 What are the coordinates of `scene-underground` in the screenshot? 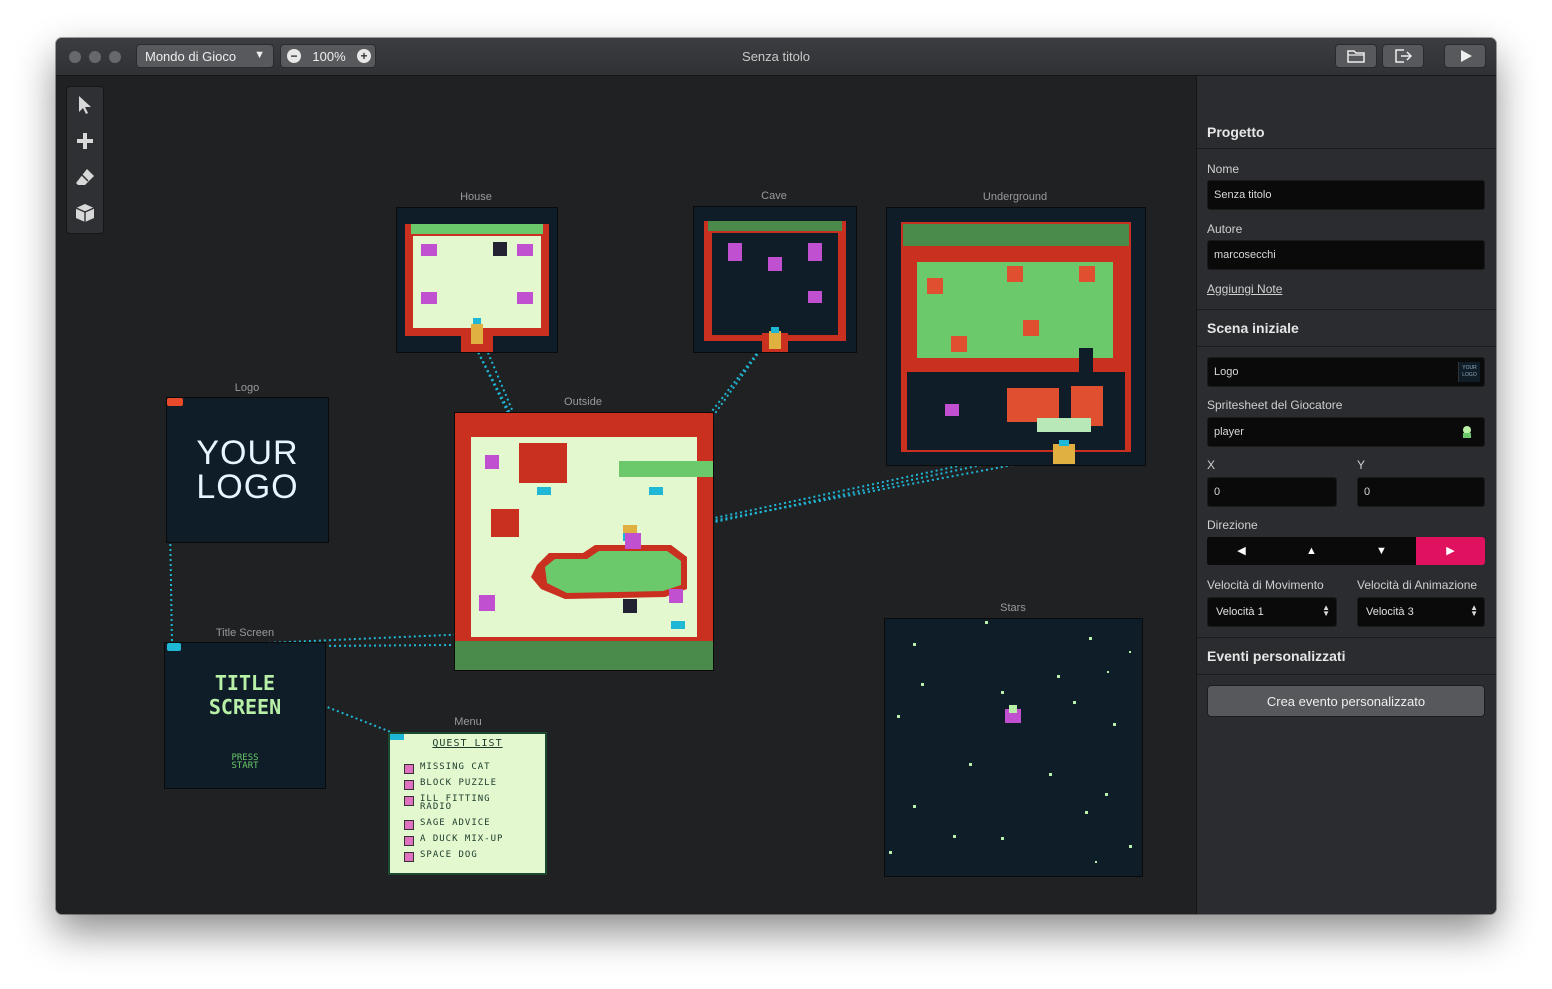 It's located at (1016, 336).